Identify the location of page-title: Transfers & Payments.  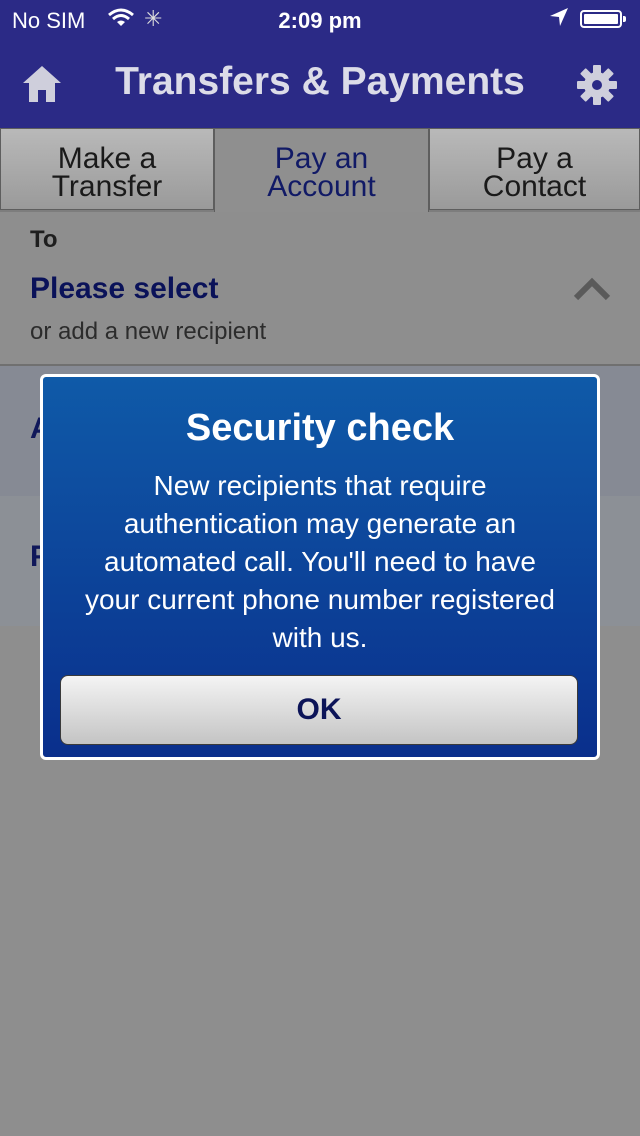
(320, 81).